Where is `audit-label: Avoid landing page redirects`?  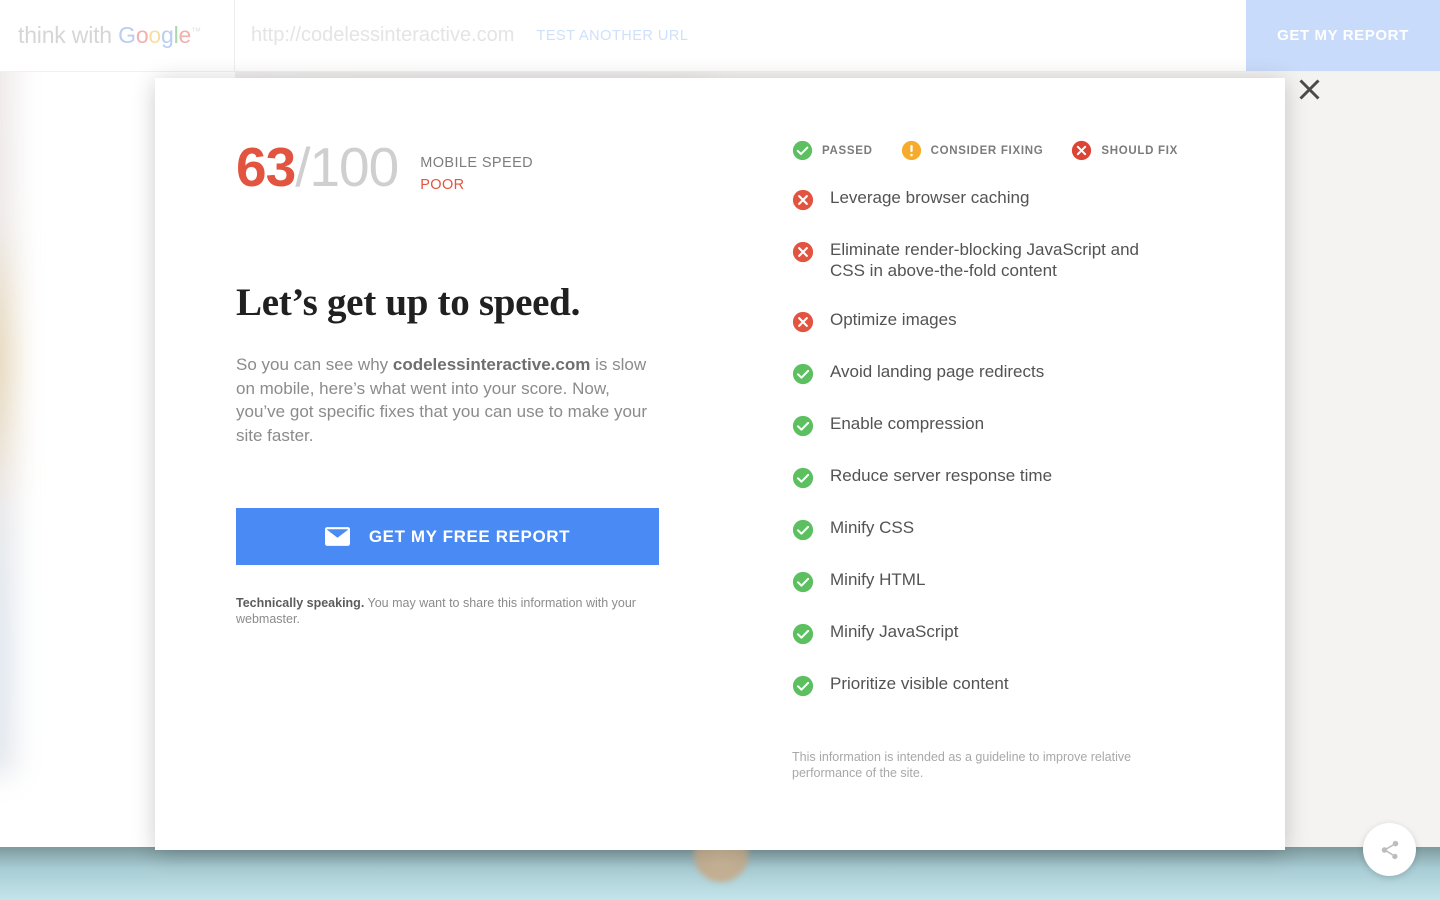
audit-label: Avoid landing page redirects is located at coordinates (937, 371).